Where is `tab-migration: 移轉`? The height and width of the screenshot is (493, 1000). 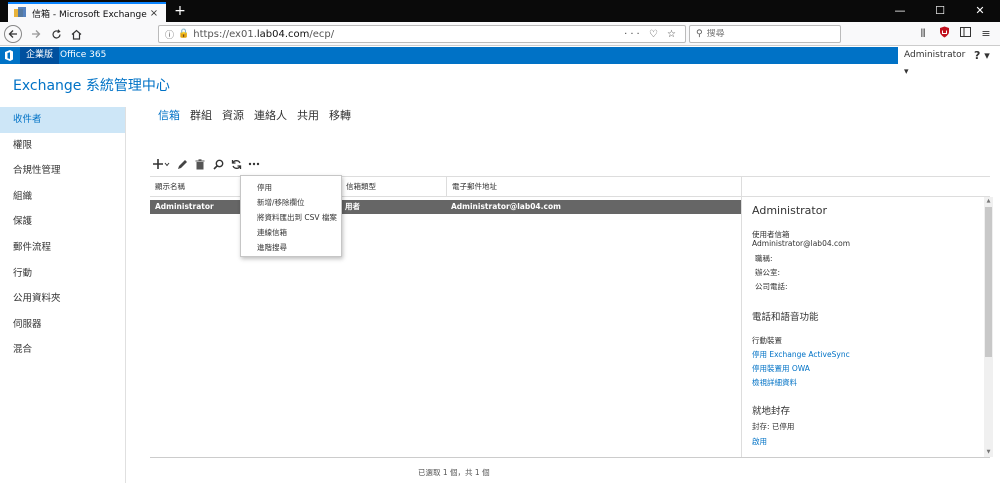 tab-migration: 移轉 is located at coordinates (340, 115).